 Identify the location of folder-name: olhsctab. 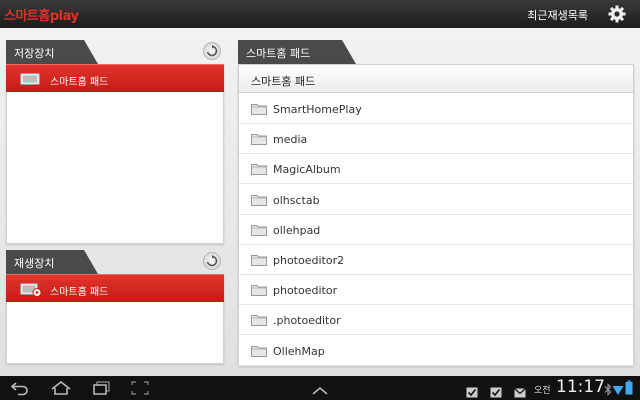
(296, 200).